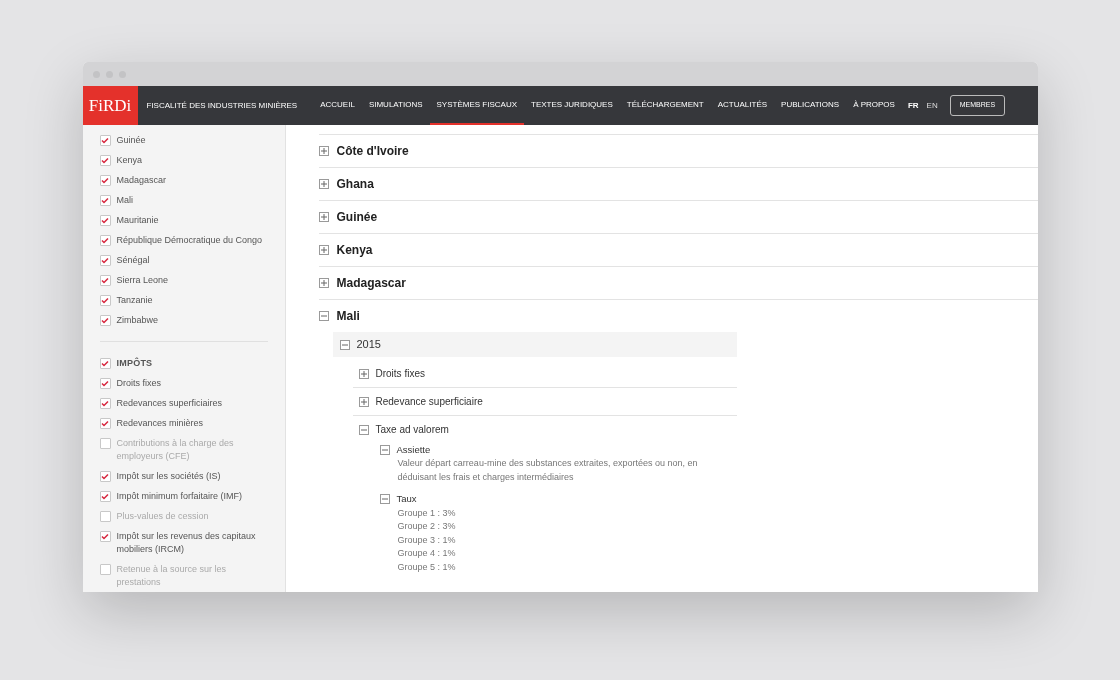  Describe the element at coordinates (137, 220) in the screenshot. I see `filter-label: Mauritanie` at that location.